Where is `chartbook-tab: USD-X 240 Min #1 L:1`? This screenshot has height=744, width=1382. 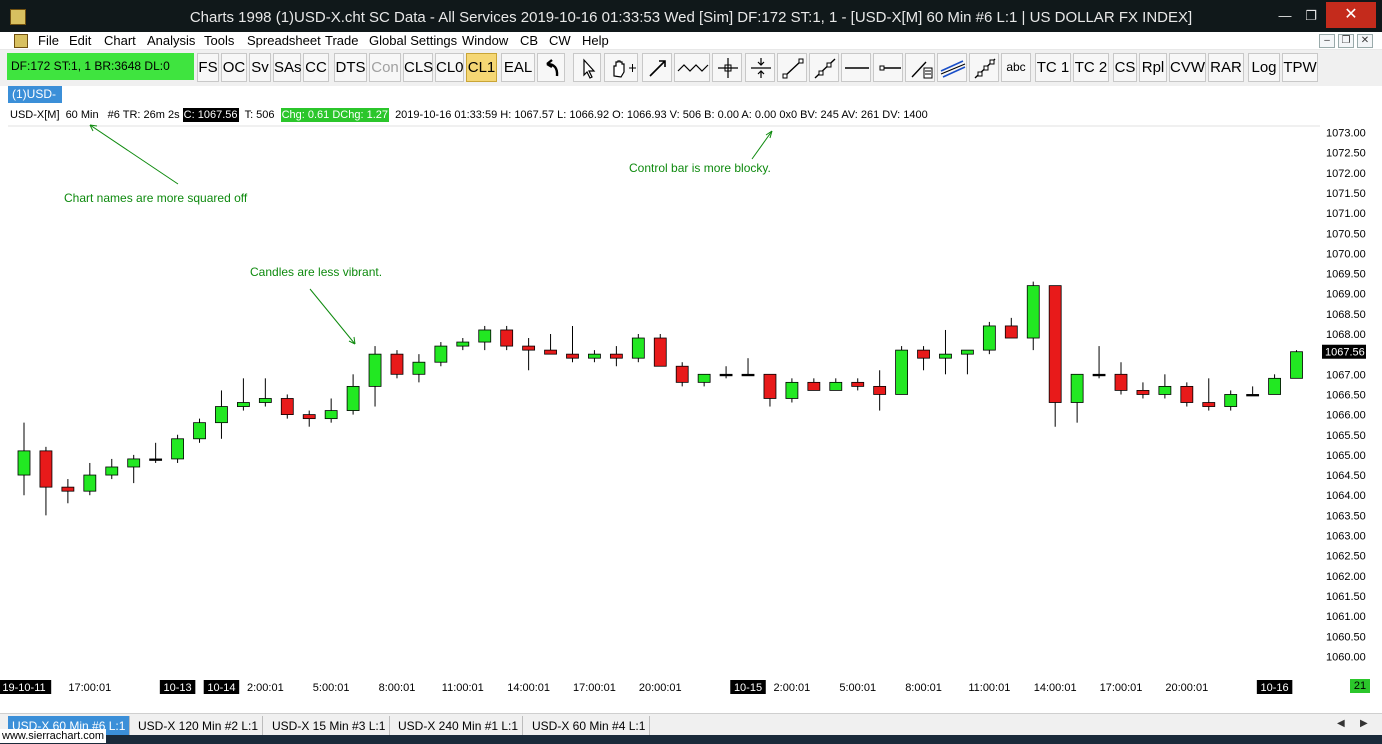
chartbook-tab: USD-X 240 Min #1 L:1 is located at coordinates (459, 726).